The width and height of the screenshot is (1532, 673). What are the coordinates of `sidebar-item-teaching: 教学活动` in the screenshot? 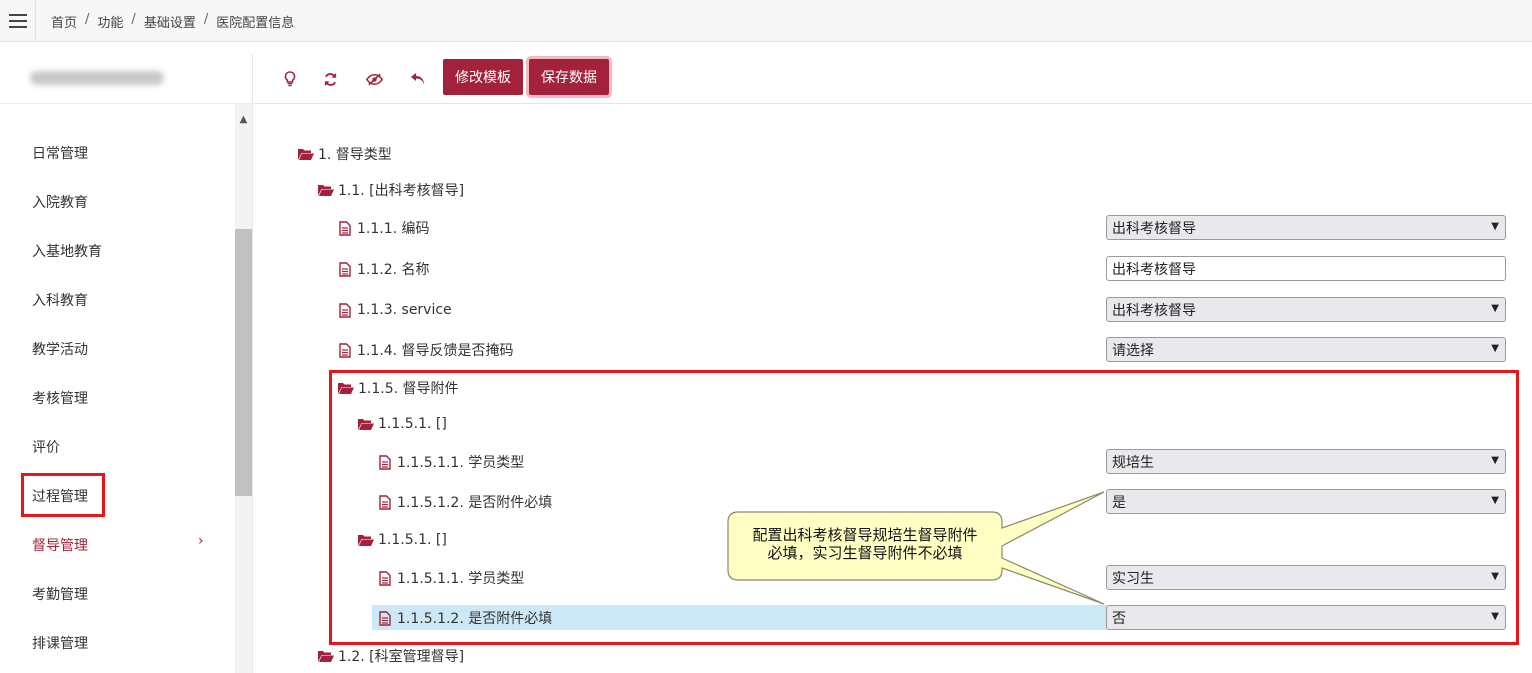 It's located at (117, 348).